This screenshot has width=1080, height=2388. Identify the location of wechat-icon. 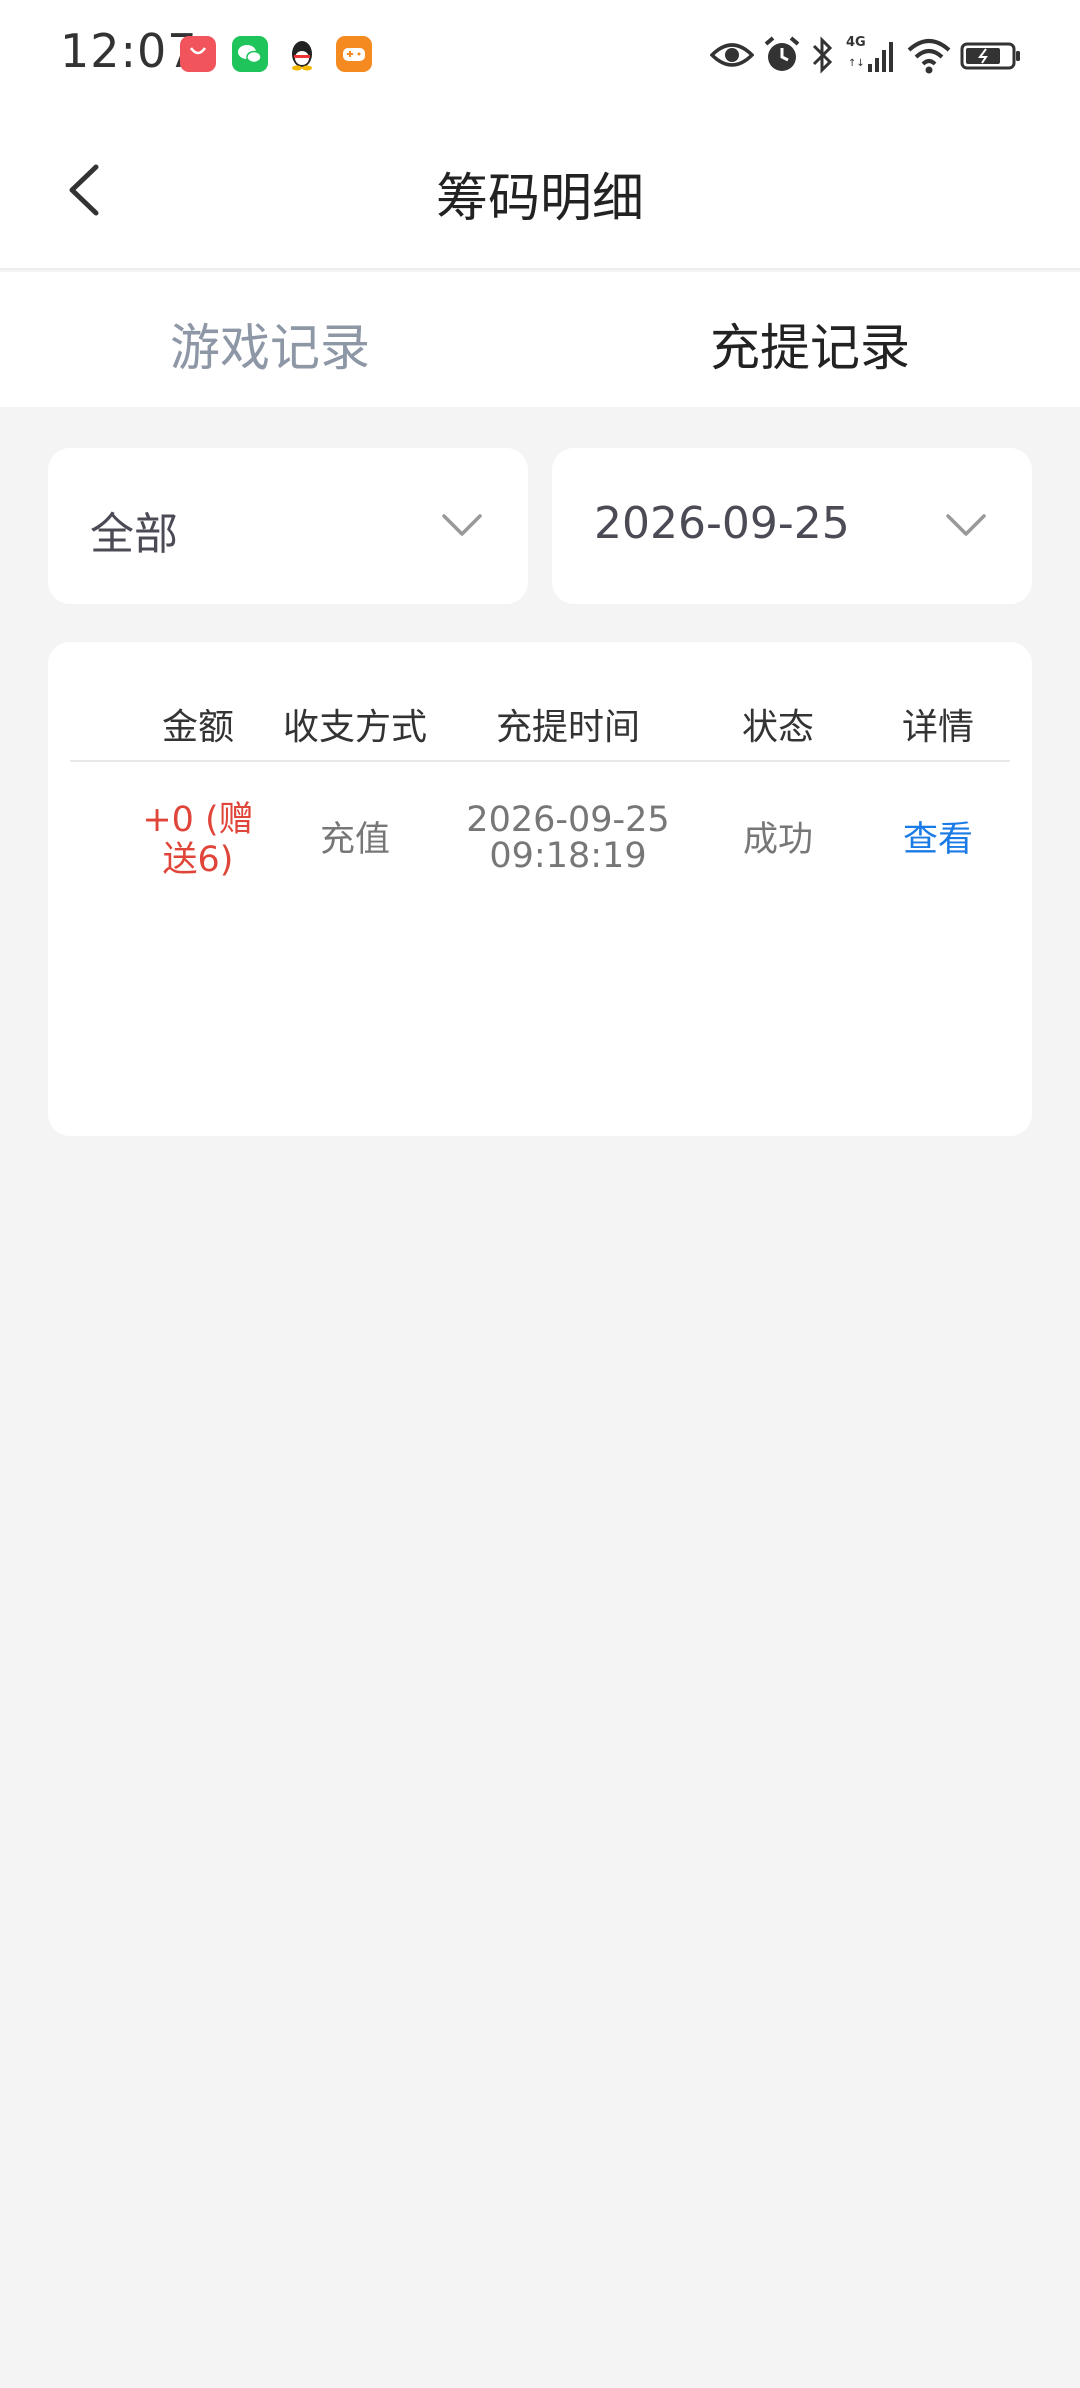
(250, 54).